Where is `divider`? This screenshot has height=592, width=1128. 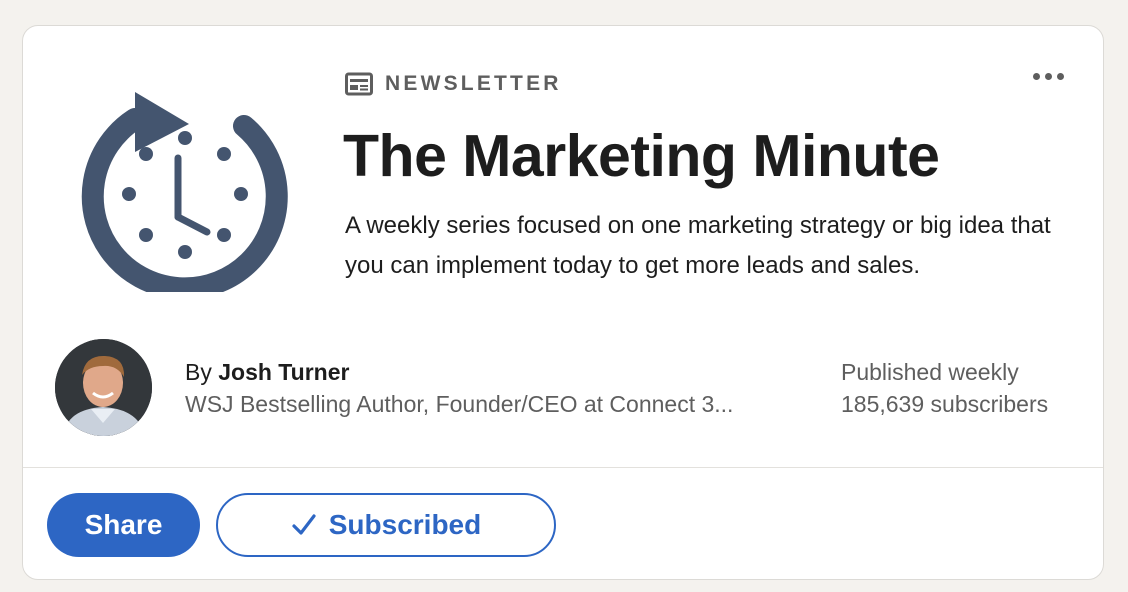 divider is located at coordinates (563, 467).